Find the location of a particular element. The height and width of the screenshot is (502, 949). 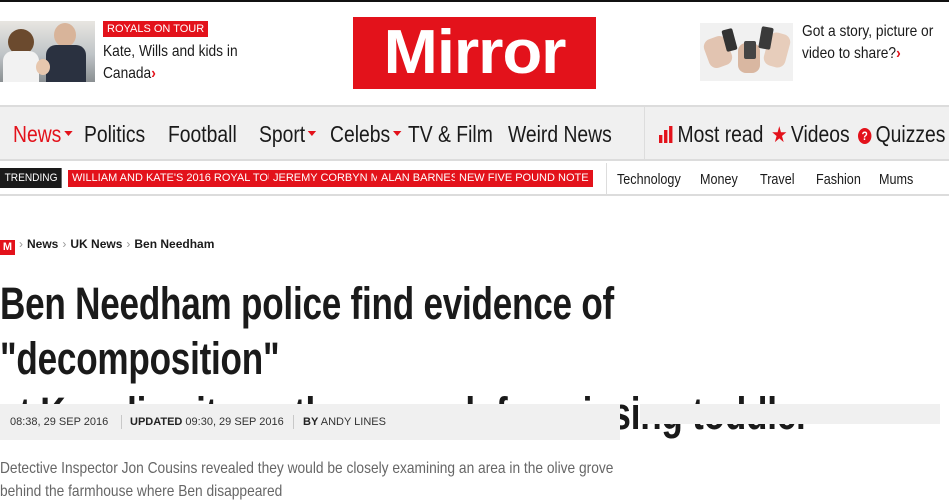

royals-promo-line2: Canada is located at coordinates (127, 73).